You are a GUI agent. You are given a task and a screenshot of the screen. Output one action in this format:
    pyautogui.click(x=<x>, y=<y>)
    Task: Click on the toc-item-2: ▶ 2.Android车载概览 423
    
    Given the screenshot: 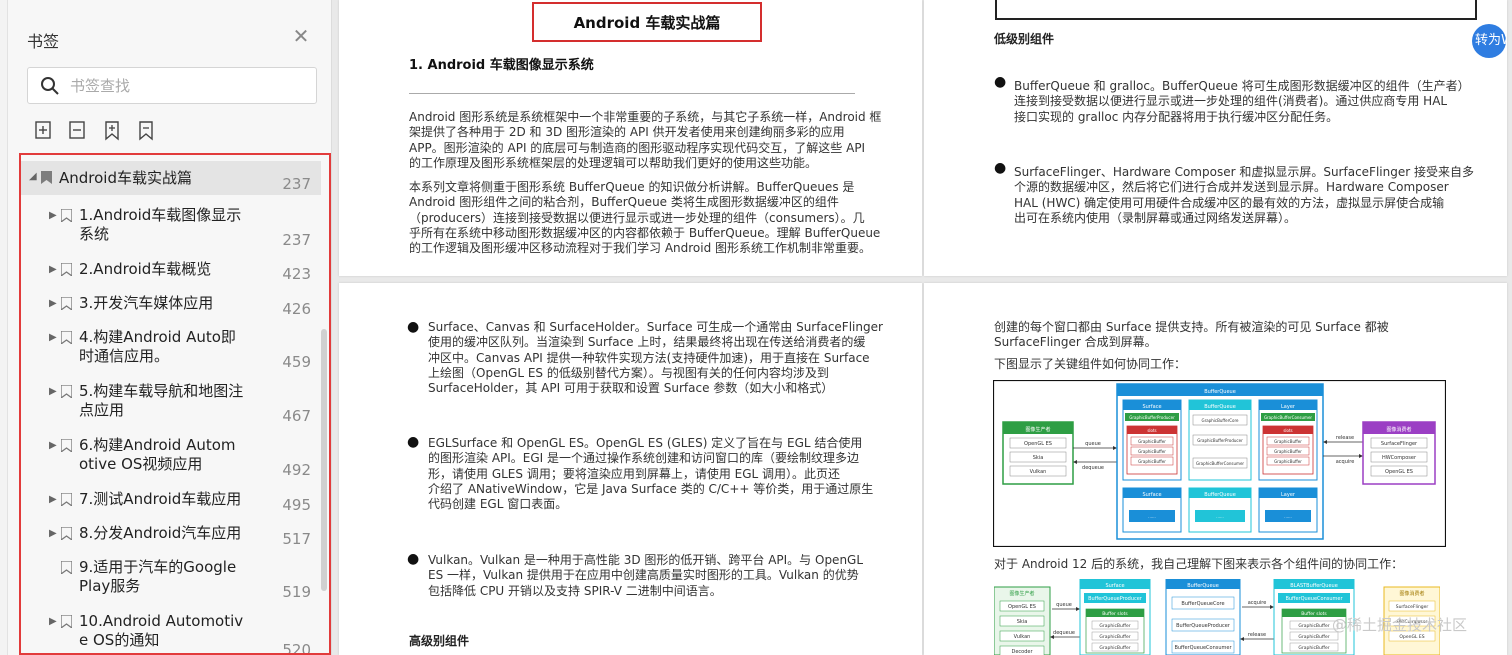 What is the action you would take?
    pyautogui.click(x=171, y=272)
    